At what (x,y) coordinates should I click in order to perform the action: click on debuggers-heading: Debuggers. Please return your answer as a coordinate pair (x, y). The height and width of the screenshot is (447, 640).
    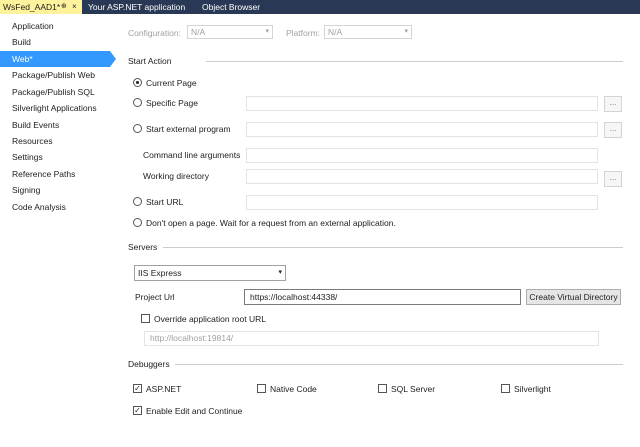
    Looking at the image, I should click on (149, 364).